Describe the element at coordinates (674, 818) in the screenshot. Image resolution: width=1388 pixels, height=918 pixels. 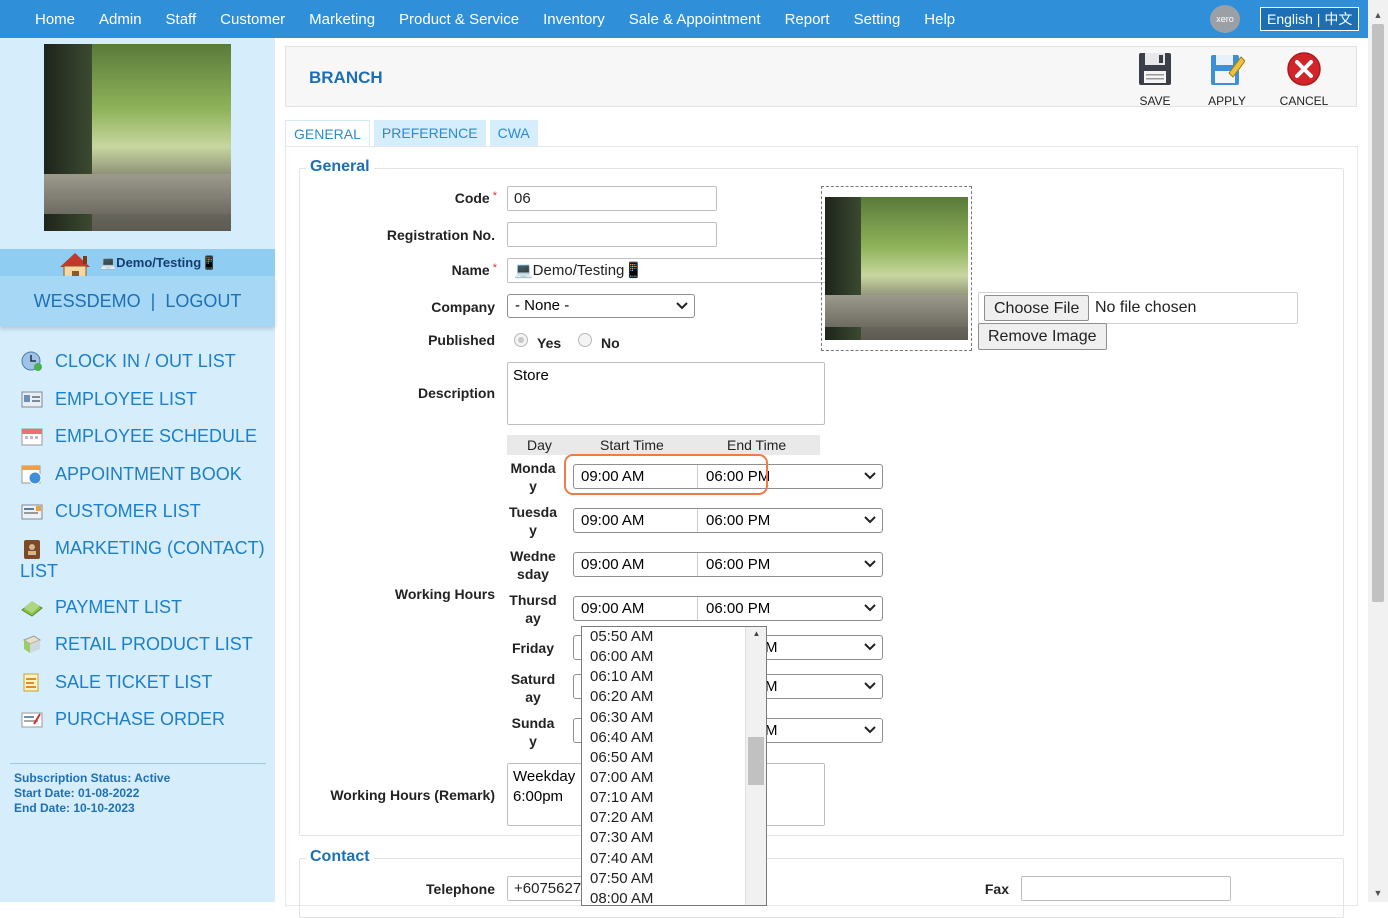
I see `time-option: 07:20 AM` at that location.